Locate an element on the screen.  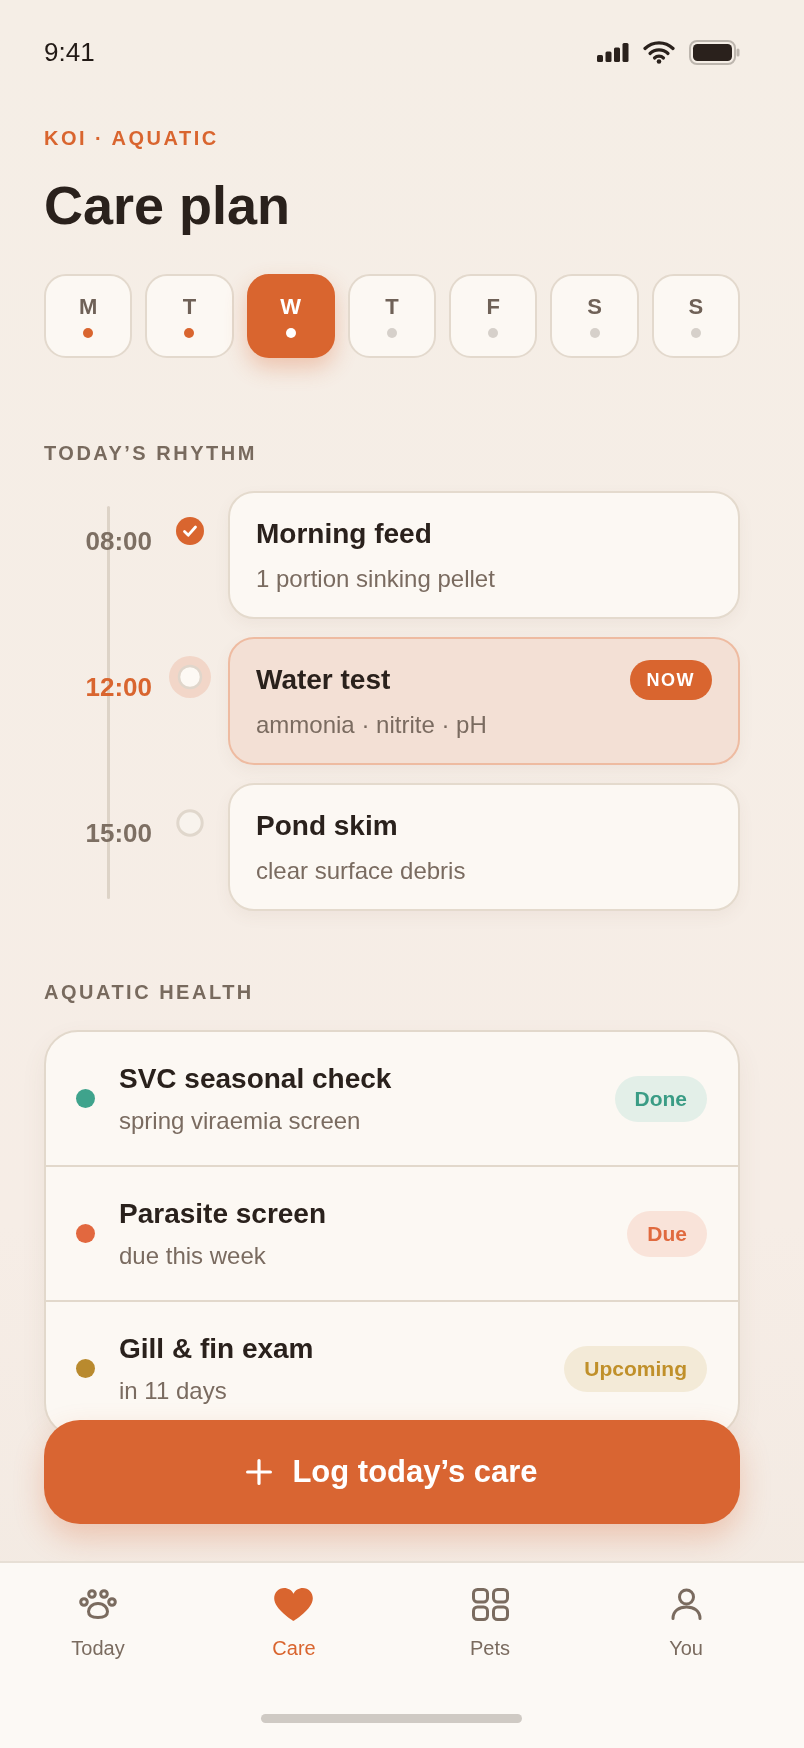
status-badge: Done is located at coordinates (660, 1098).